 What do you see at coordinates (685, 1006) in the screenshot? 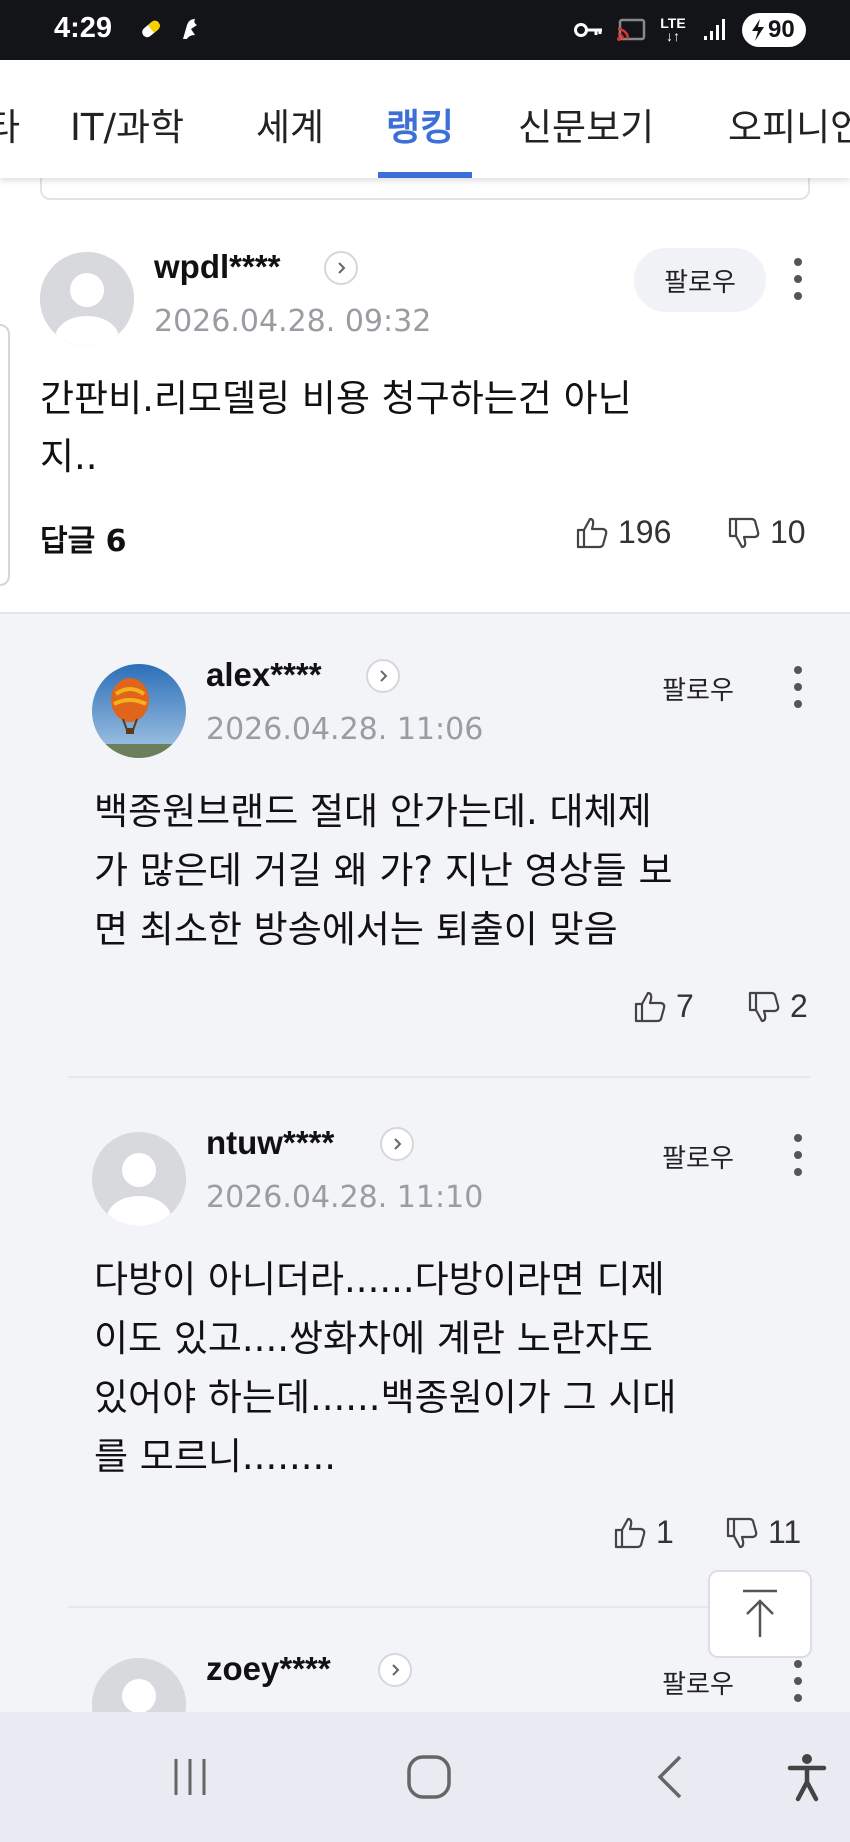
I see `like-count: 7` at bounding box center [685, 1006].